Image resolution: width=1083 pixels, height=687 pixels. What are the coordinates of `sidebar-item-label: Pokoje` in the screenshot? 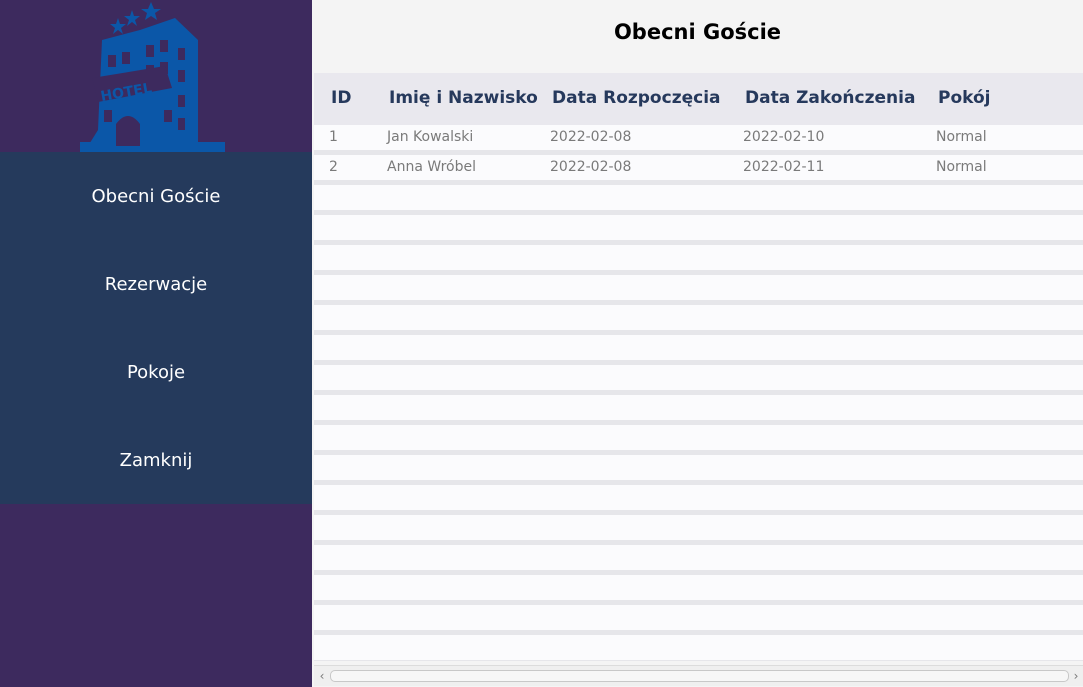 It's located at (156, 372).